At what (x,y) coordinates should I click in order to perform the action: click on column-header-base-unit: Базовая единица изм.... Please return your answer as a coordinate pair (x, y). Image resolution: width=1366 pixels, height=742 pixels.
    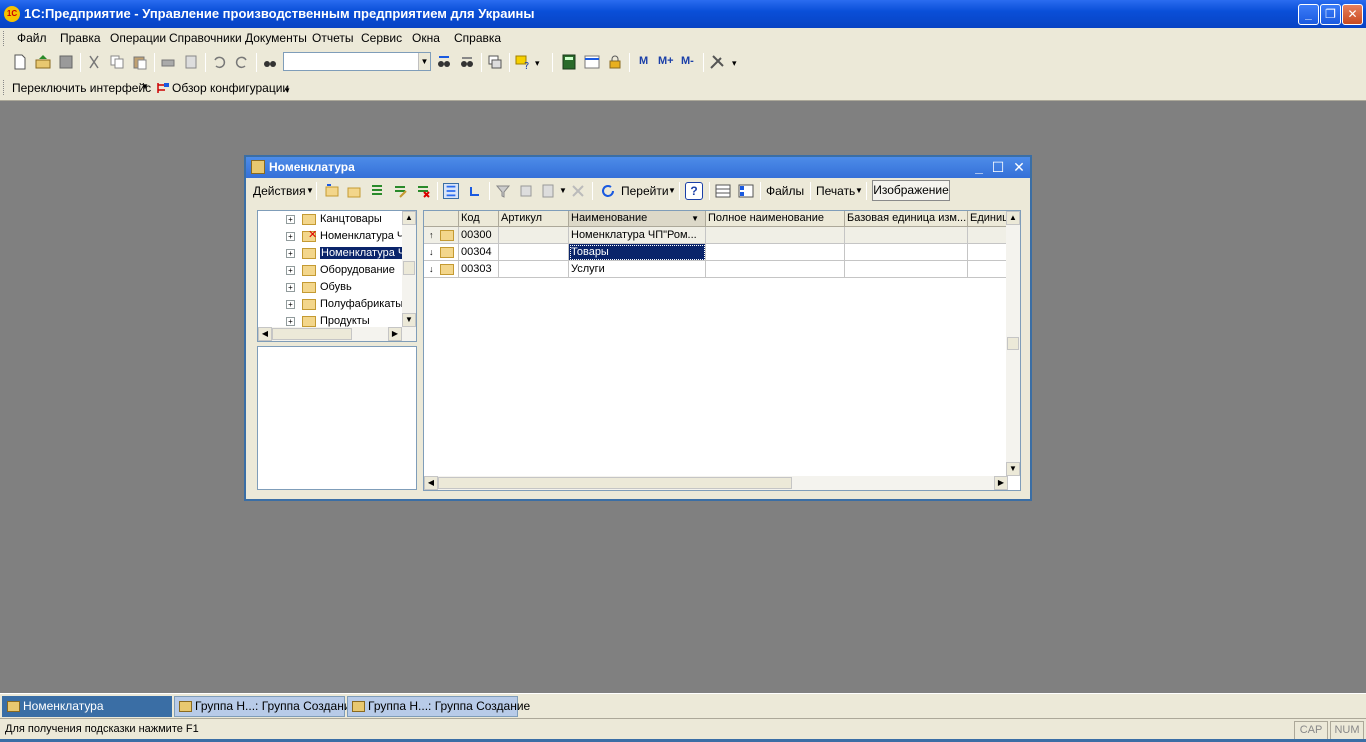
    Looking at the image, I should click on (906, 219).